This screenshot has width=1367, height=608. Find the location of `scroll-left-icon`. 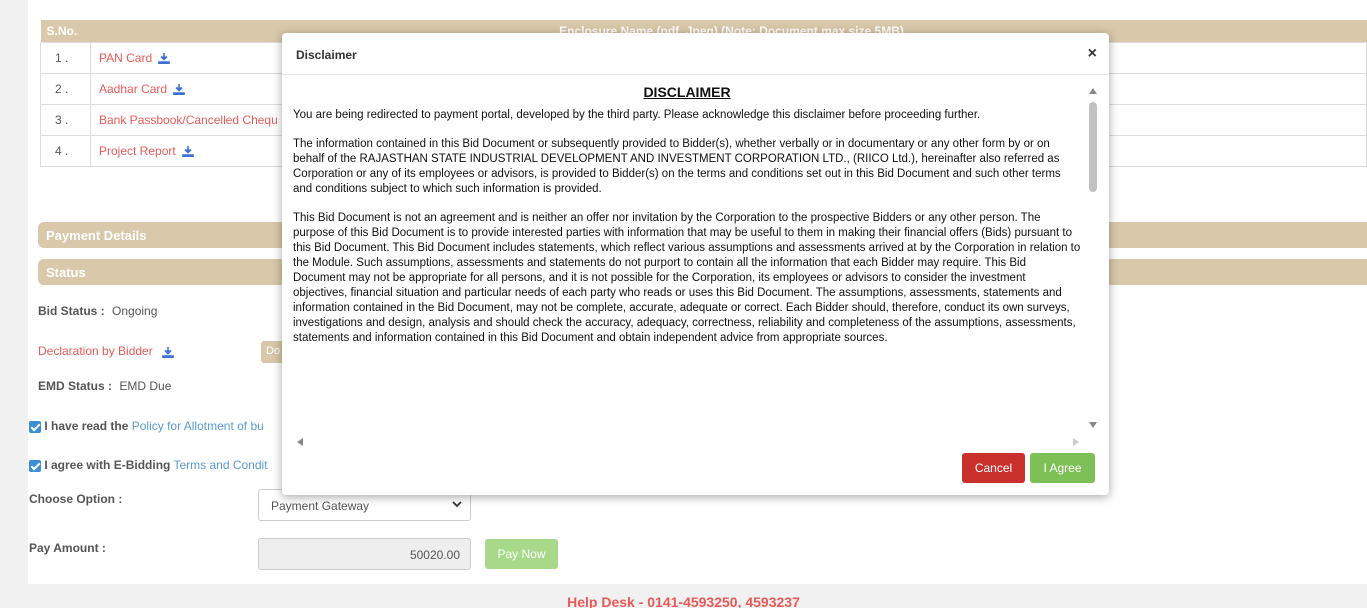

scroll-left-icon is located at coordinates (300, 442).